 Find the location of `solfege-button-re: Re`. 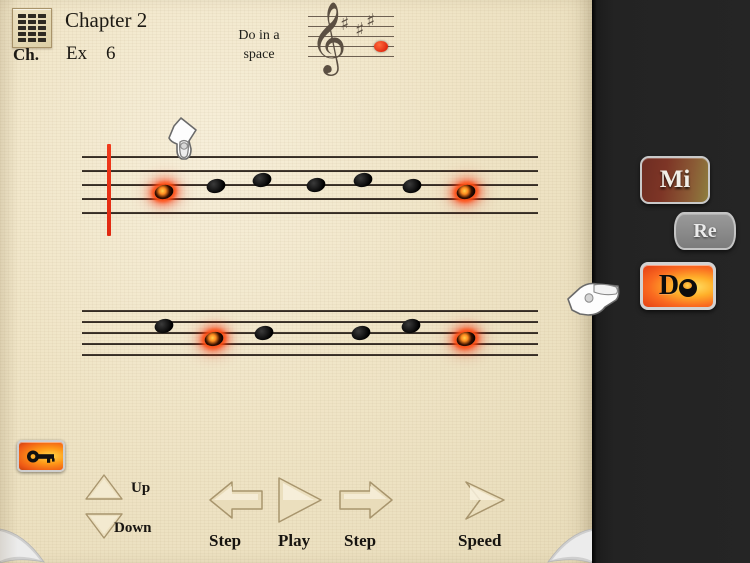

solfege-button-re: Re is located at coordinates (705, 231).